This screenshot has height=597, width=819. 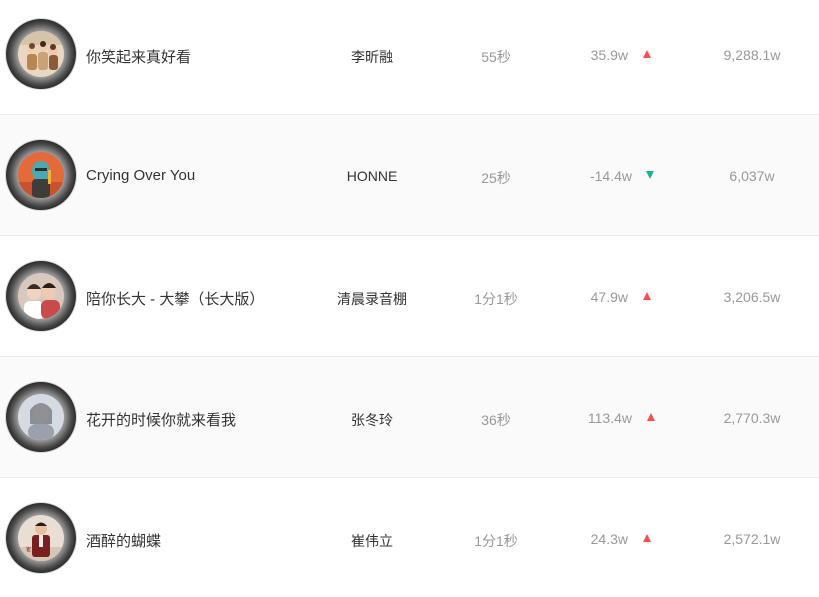 I want to click on play-count: 2,572.1w, so click(x=752, y=539).